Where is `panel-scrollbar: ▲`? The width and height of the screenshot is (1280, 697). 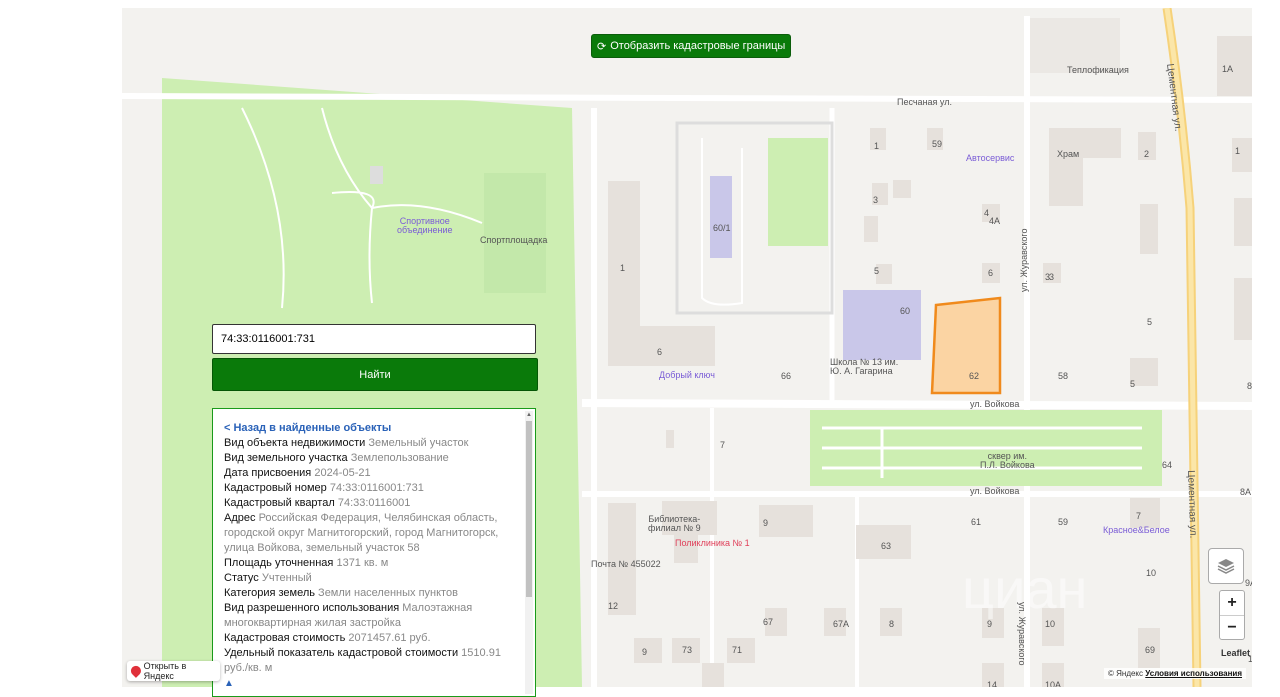
panel-scrollbar: ▲ is located at coordinates (529, 552).